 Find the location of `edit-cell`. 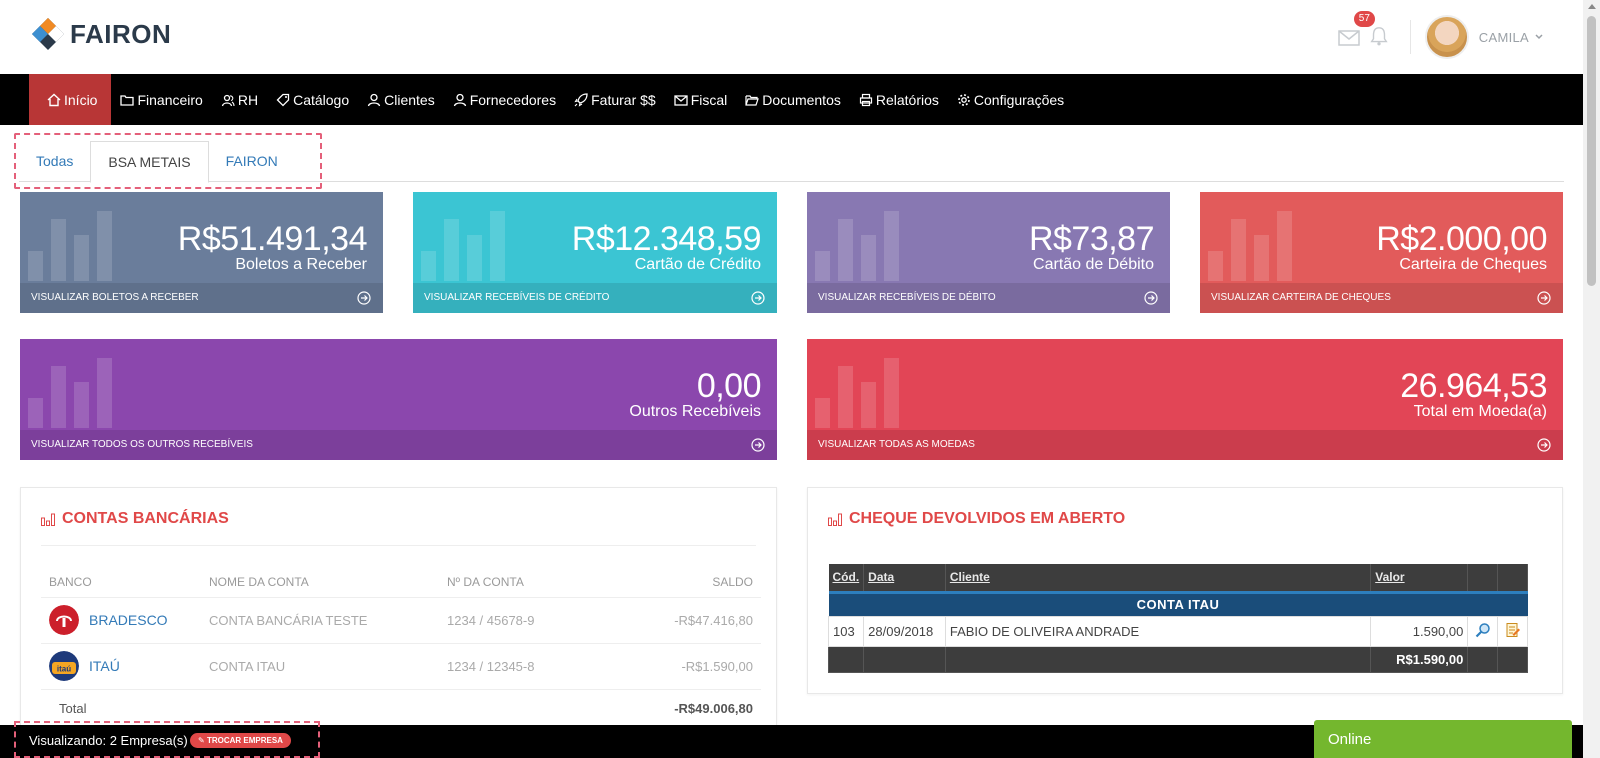

edit-cell is located at coordinates (1512, 631).